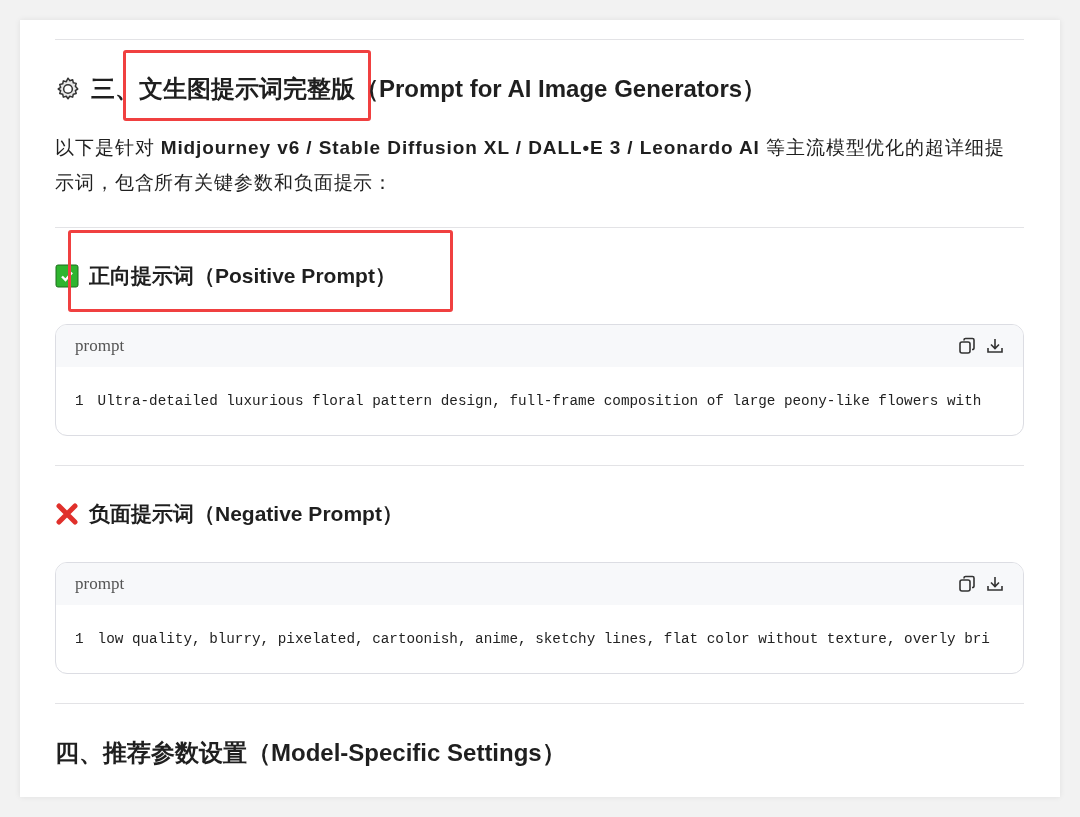 Image resolution: width=1080 pixels, height=817 pixels. I want to click on cross-icon, so click(67, 514).